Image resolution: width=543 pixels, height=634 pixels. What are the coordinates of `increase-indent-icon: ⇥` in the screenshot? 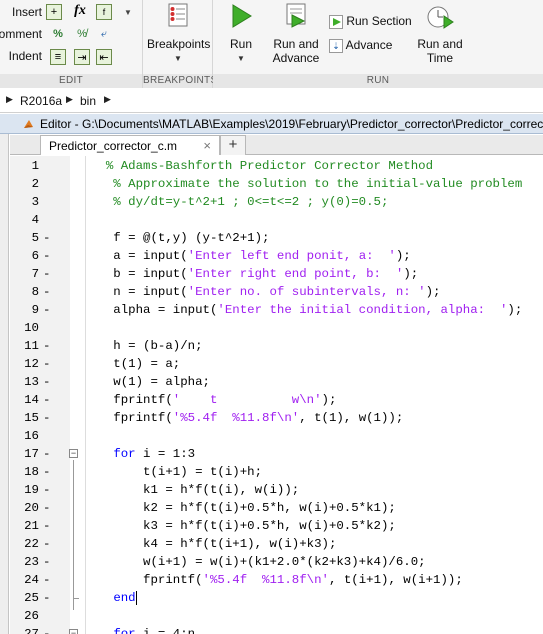 It's located at (82, 57).